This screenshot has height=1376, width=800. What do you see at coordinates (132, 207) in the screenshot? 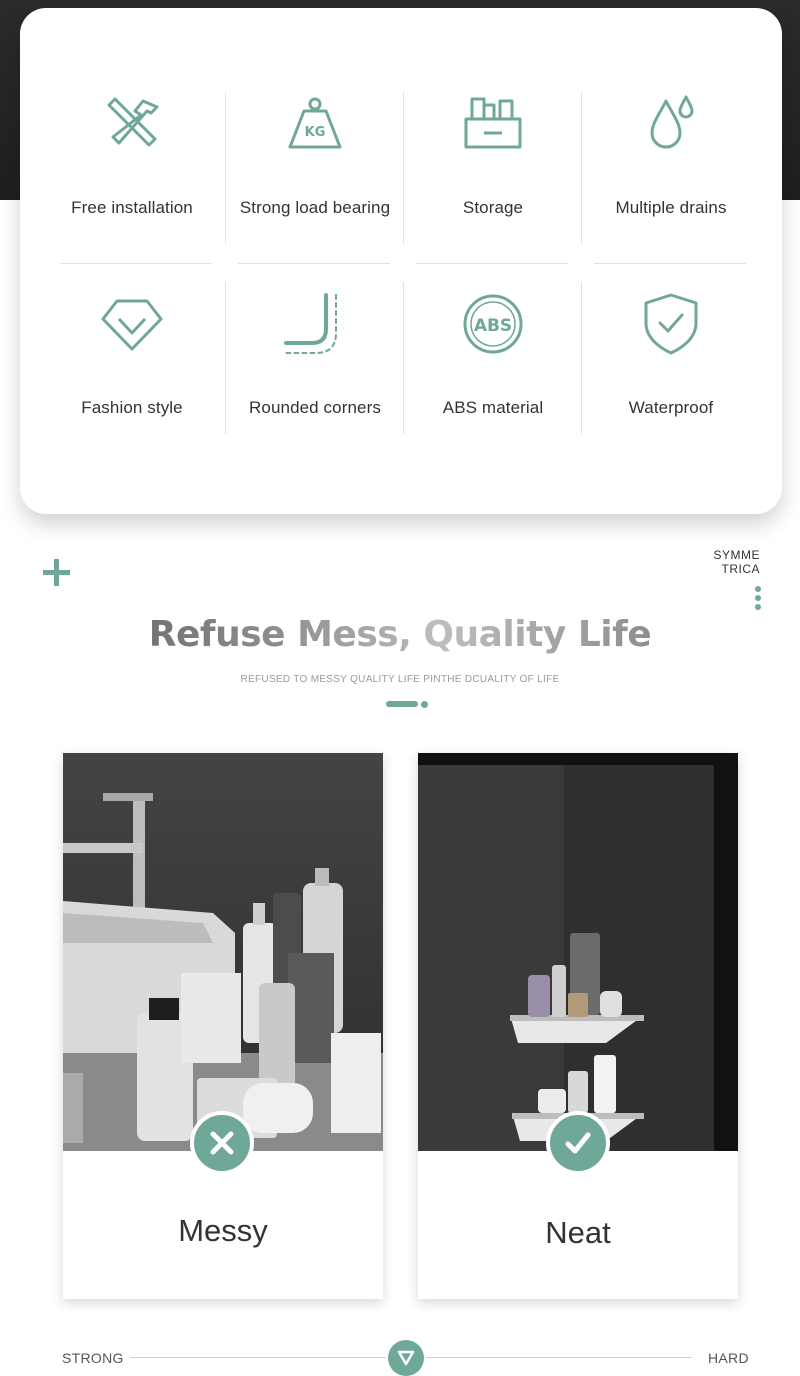
I see `feature-label: Free installation` at bounding box center [132, 207].